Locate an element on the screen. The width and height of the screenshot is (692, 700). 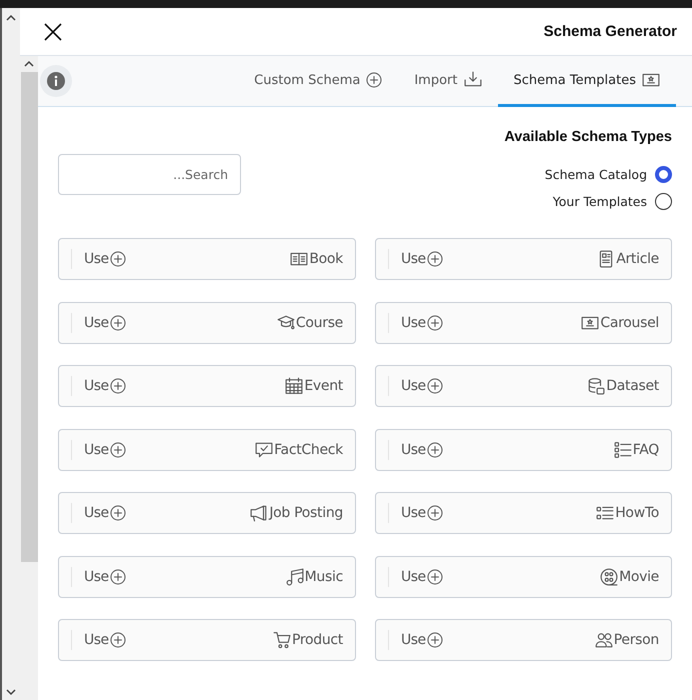
schema-card: Use Book is located at coordinates (207, 259).